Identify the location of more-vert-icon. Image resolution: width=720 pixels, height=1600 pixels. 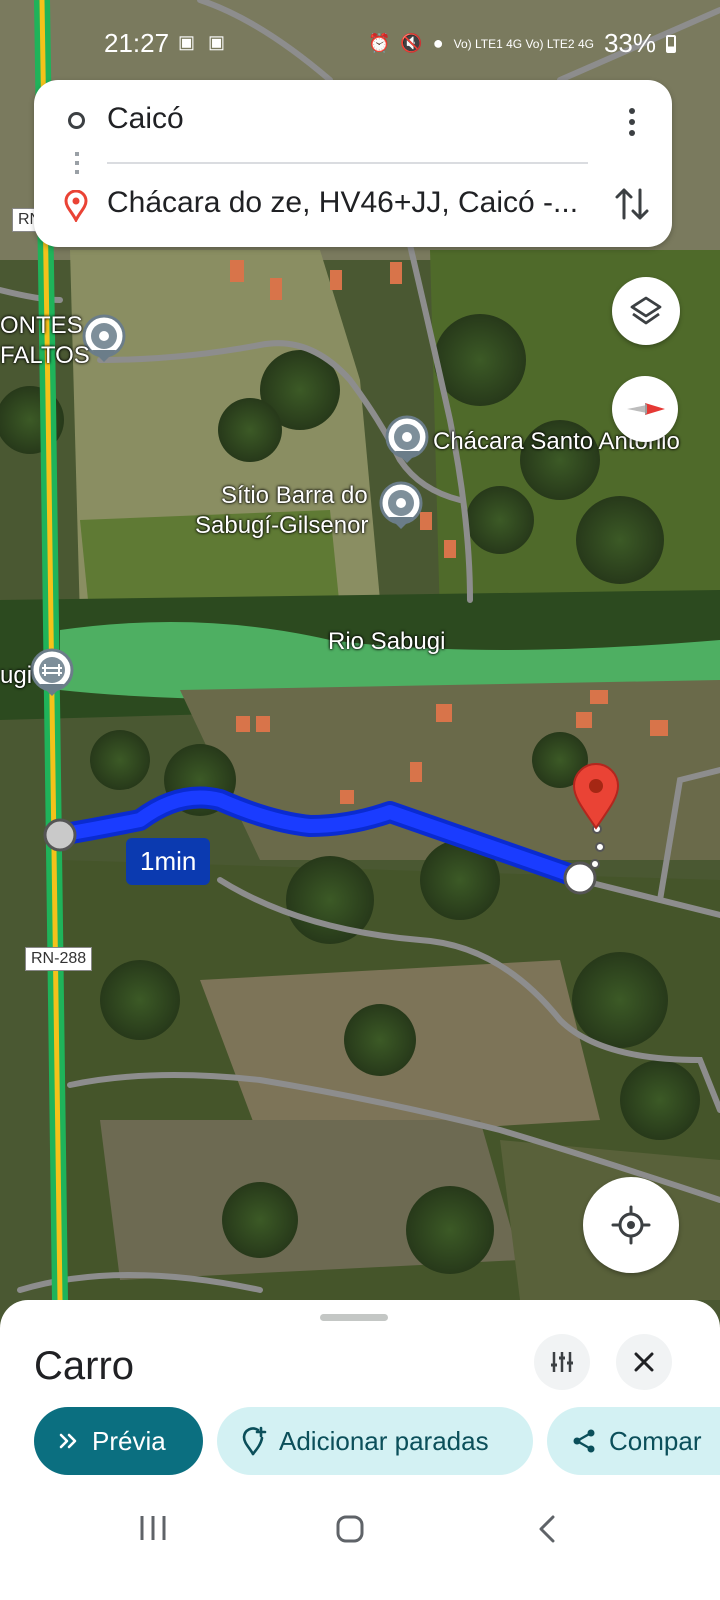
(632, 111).